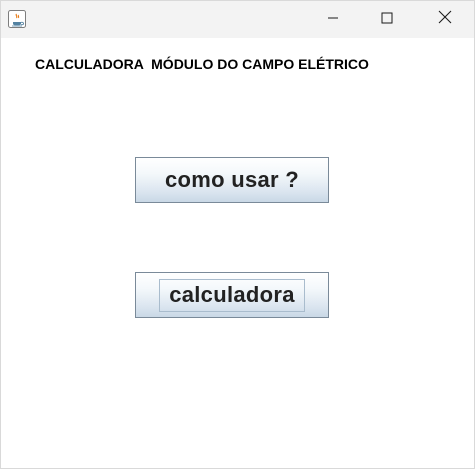 Image resolution: width=475 pixels, height=469 pixels. I want to click on minimize-icon, so click(333, 20).